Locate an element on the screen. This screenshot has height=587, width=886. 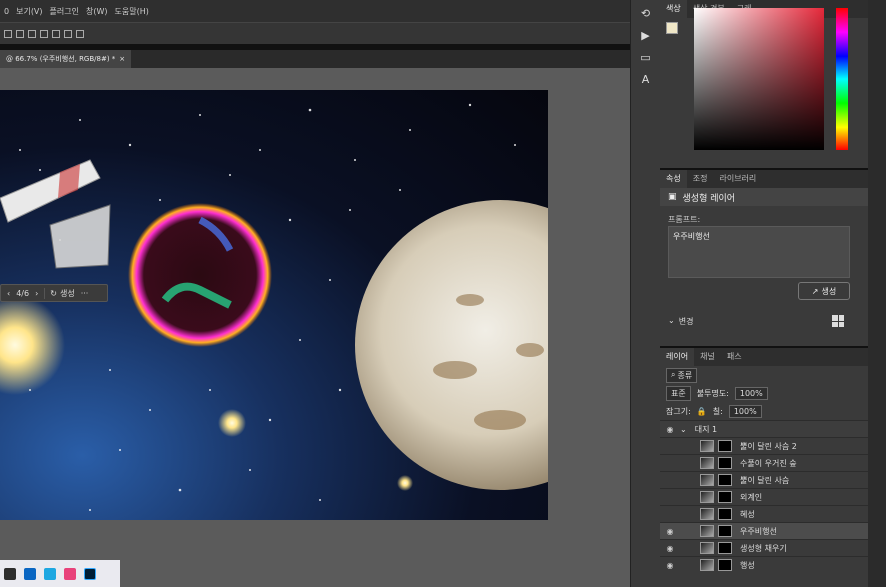
comment-icon: ▭ is located at coordinates (646, 58).